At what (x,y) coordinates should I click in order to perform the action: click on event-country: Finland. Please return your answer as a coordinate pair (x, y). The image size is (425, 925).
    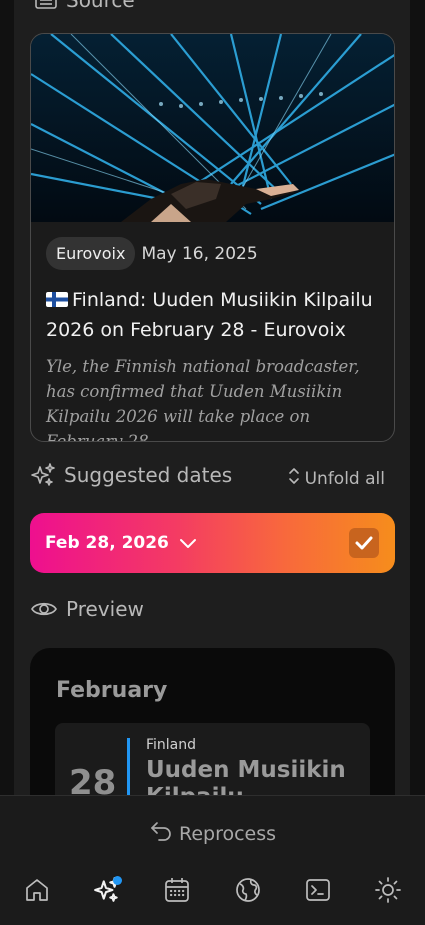
    Looking at the image, I should click on (171, 745).